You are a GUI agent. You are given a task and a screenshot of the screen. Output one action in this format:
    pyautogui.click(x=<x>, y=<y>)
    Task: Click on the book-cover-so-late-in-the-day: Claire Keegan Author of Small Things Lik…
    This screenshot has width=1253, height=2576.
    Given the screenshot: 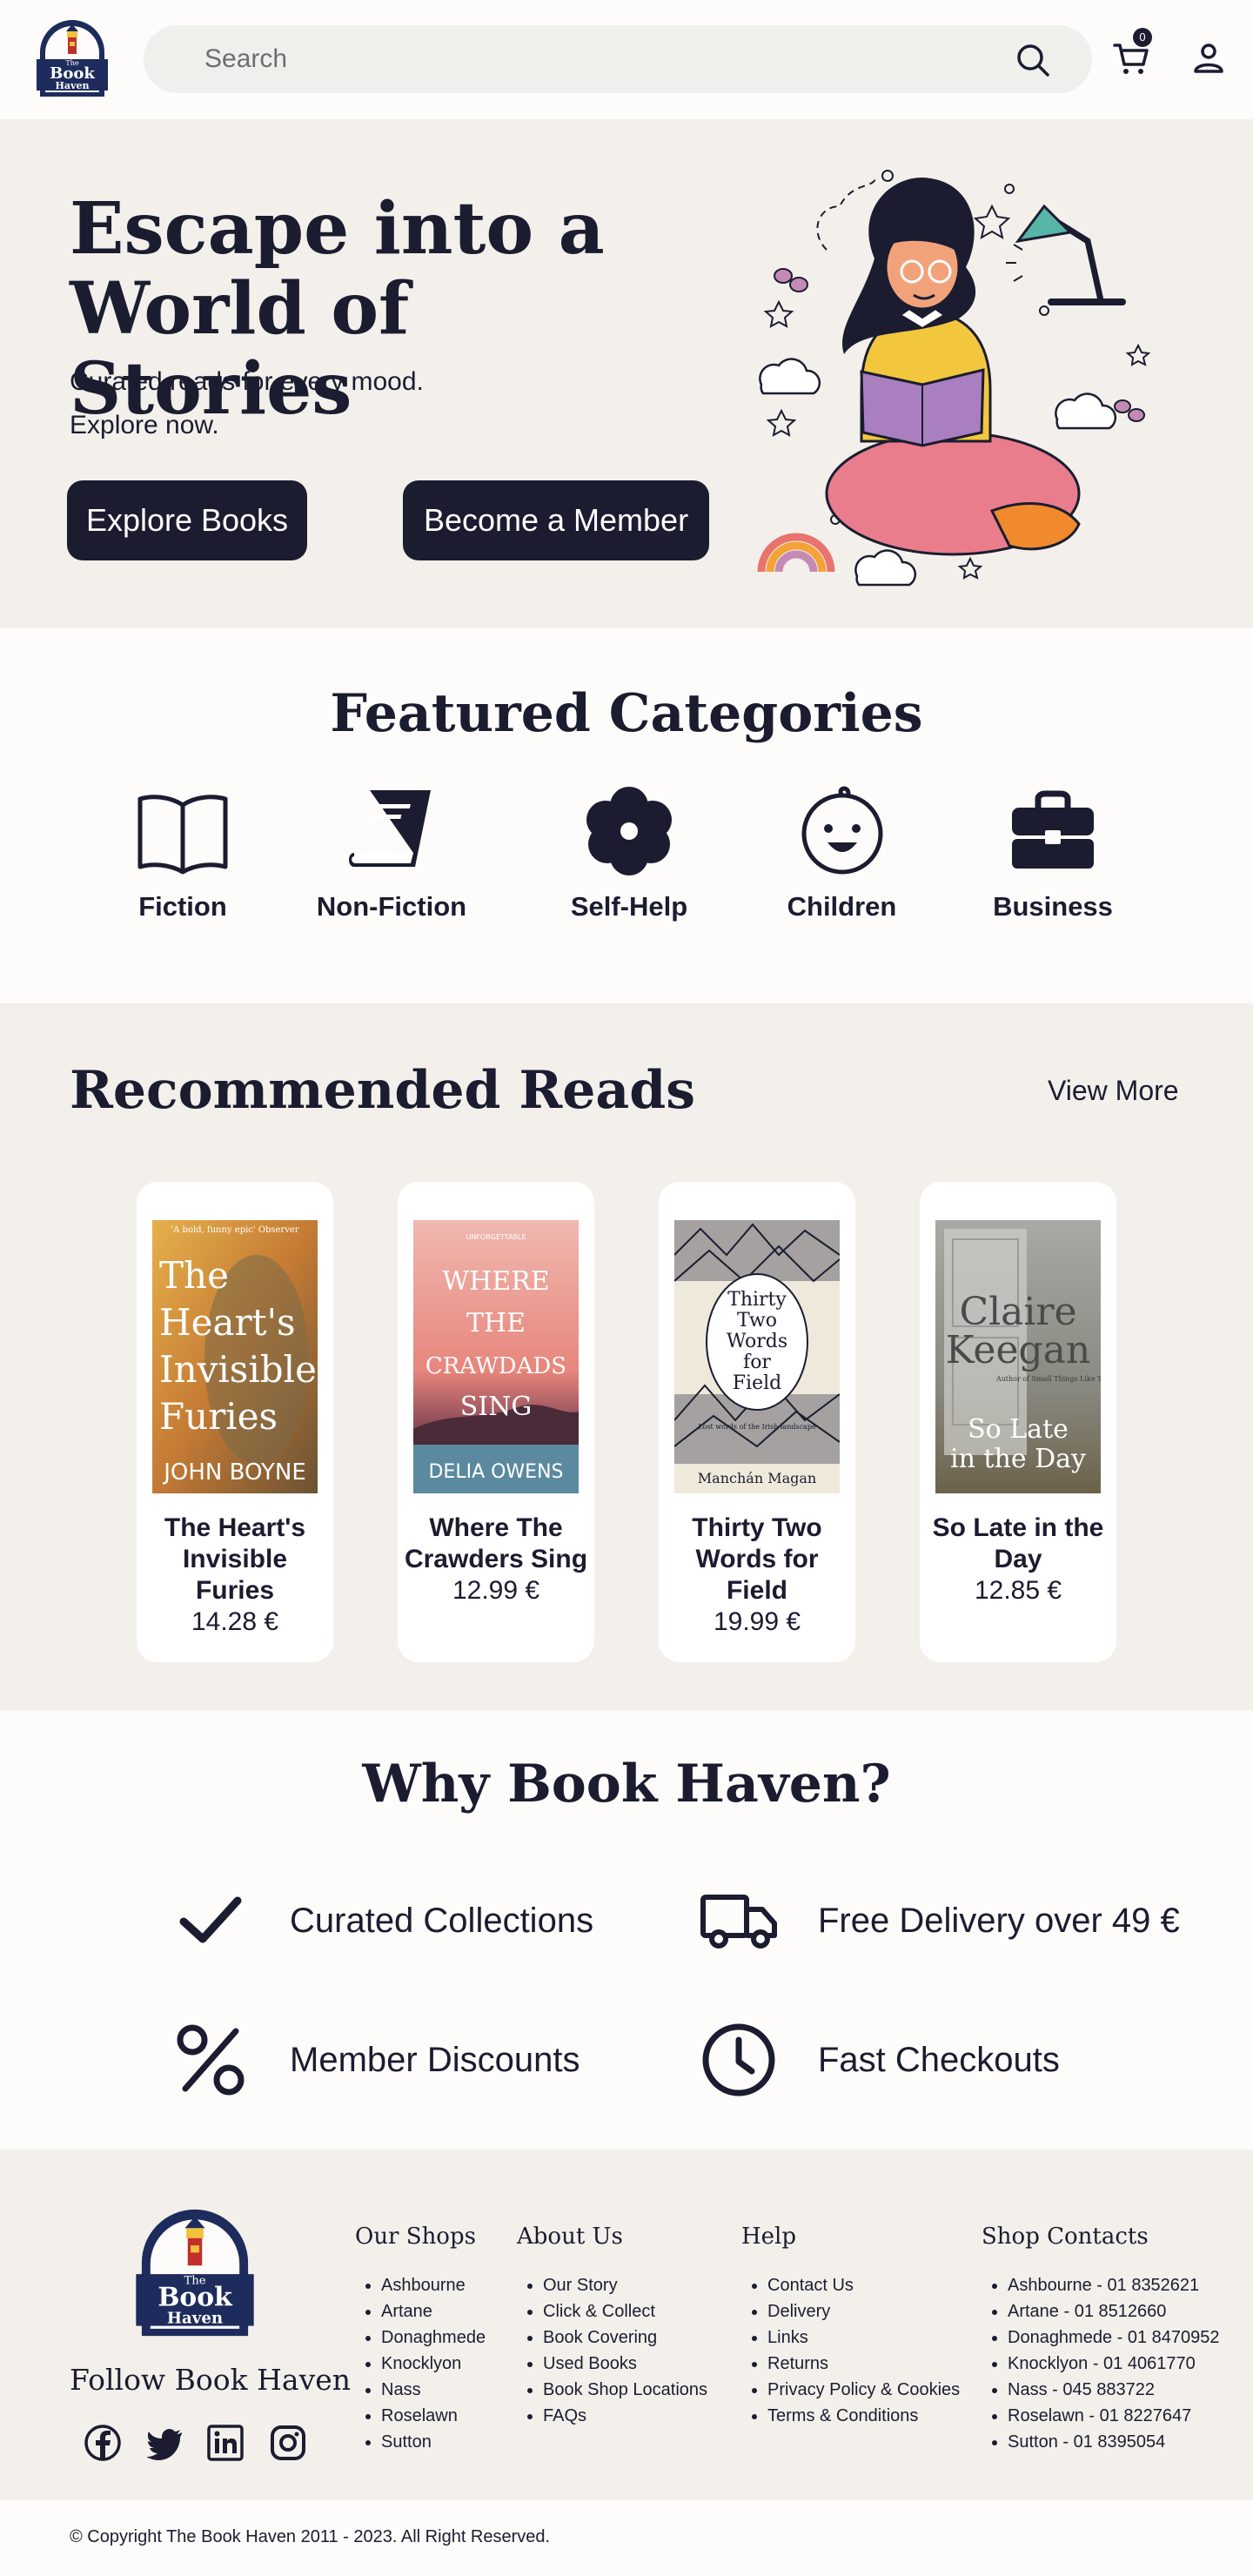 What is the action you would take?
    pyautogui.click(x=1018, y=1356)
    